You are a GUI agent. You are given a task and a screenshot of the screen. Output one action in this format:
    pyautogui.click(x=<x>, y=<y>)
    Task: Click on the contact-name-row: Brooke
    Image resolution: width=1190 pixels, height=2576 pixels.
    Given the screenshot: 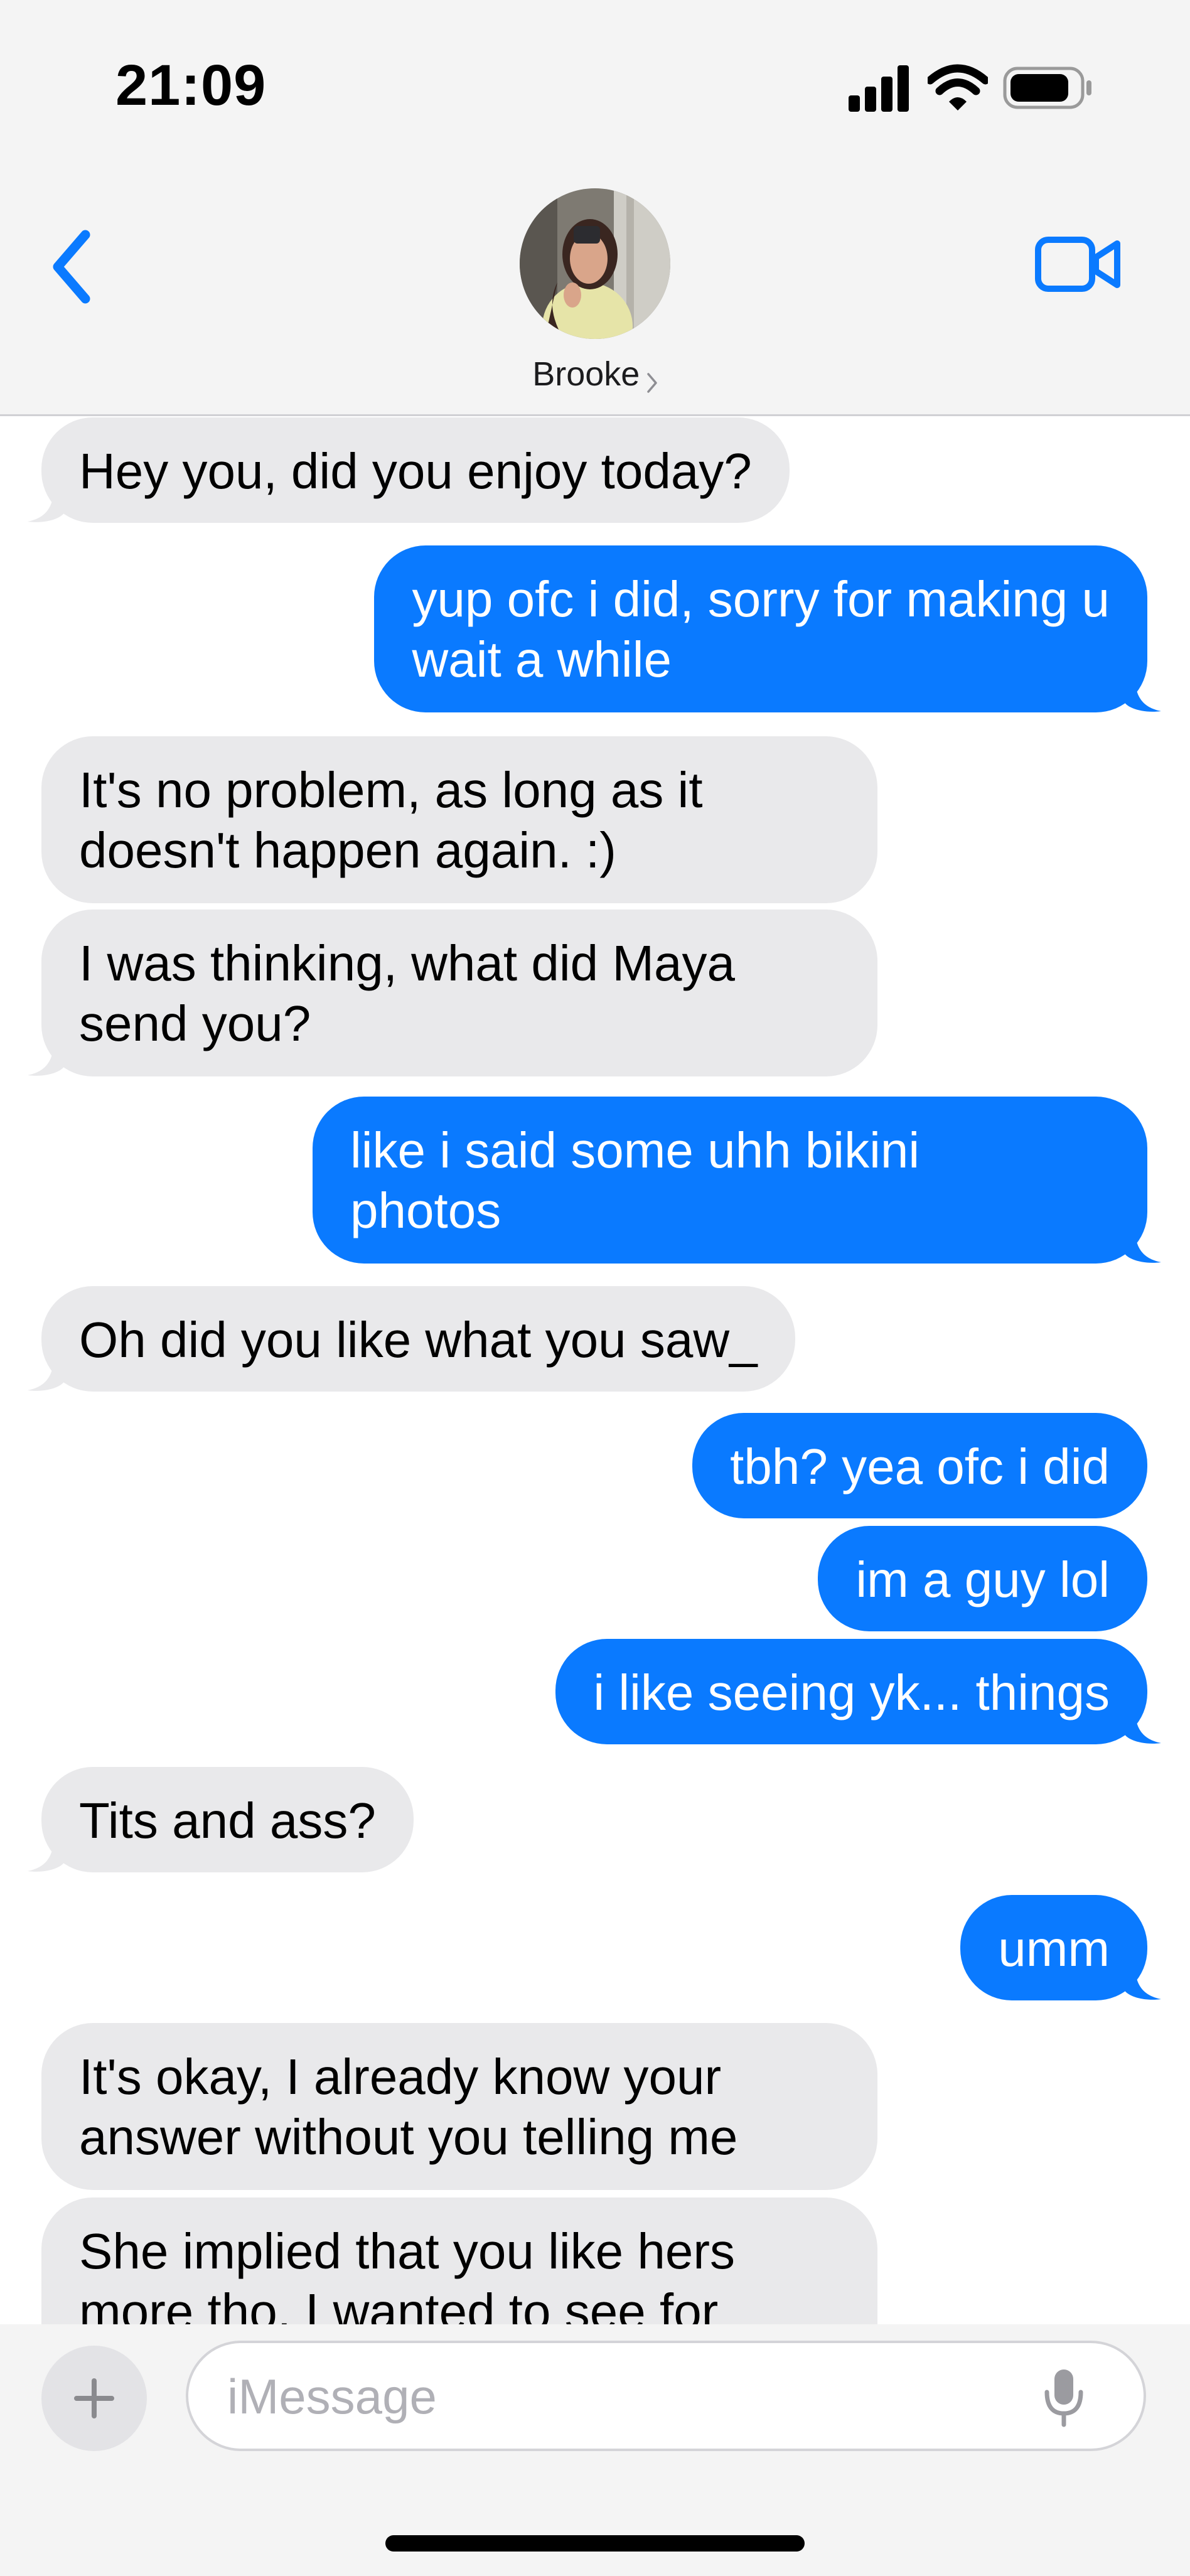 What is the action you would take?
    pyautogui.click(x=595, y=374)
    